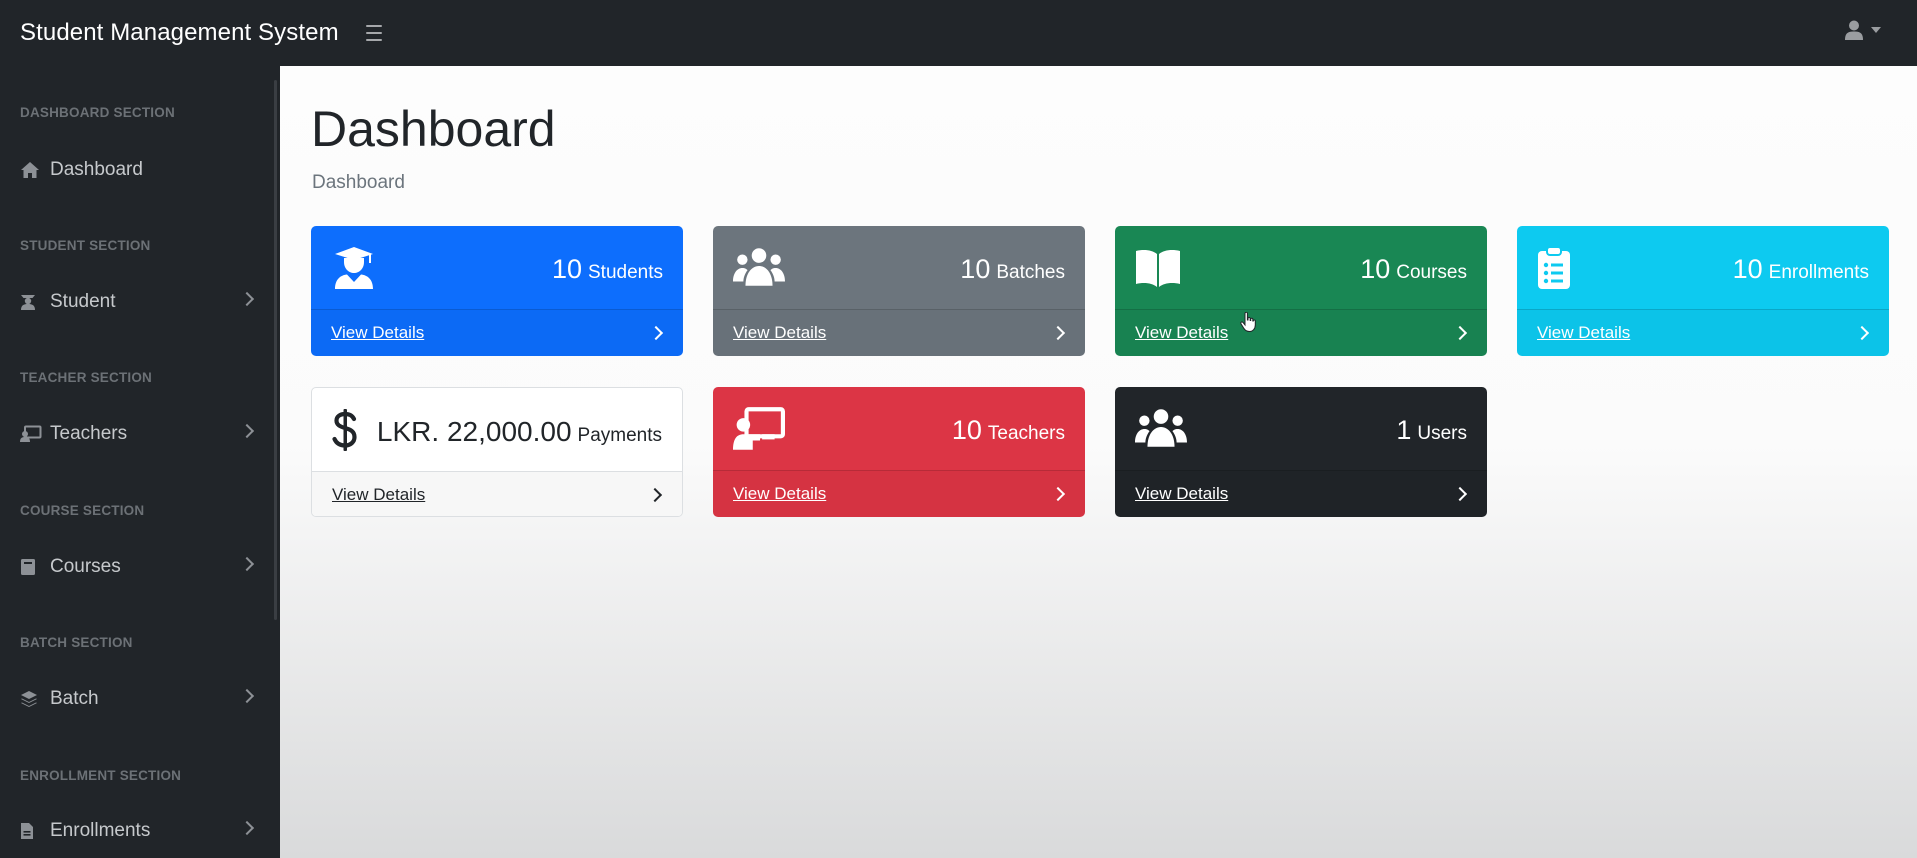  What do you see at coordinates (619, 435) in the screenshot?
I see `payments-label: Payments` at bounding box center [619, 435].